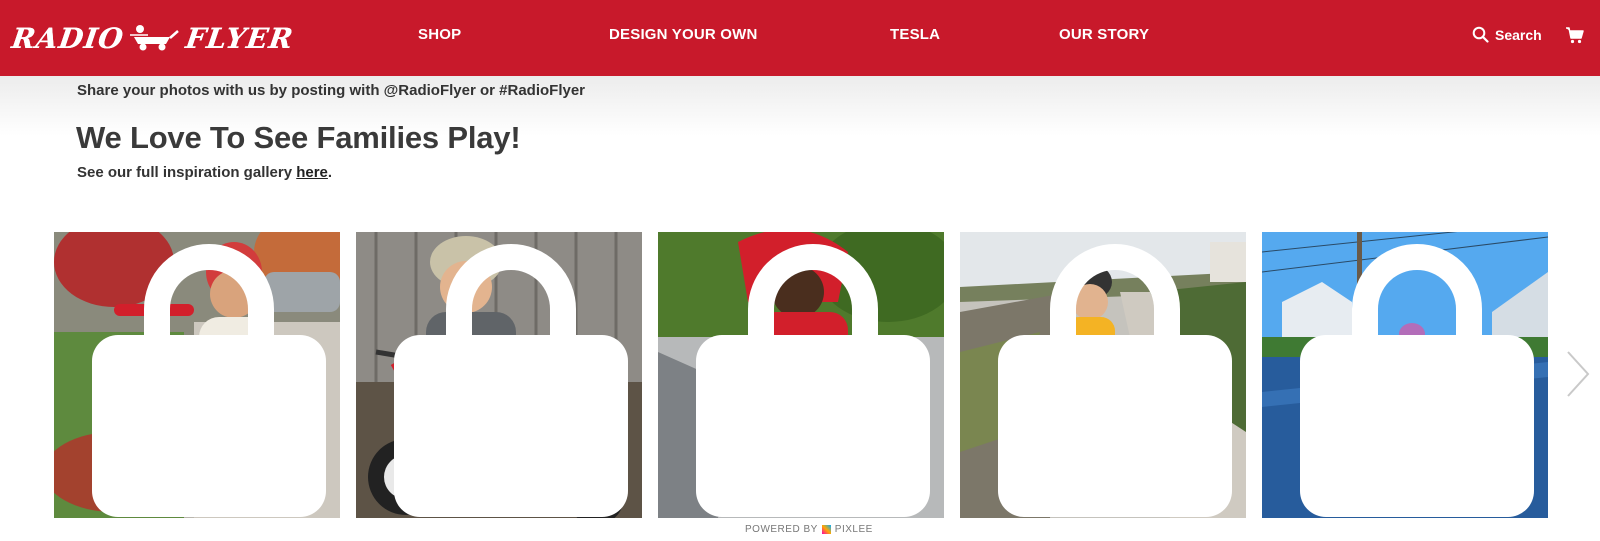 Image resolution: width=1600 pixels, height=541 pixels. Describe the element at coordinates (439, 34) in the screenshot. I see `nav-shop: SHOP` at that location.